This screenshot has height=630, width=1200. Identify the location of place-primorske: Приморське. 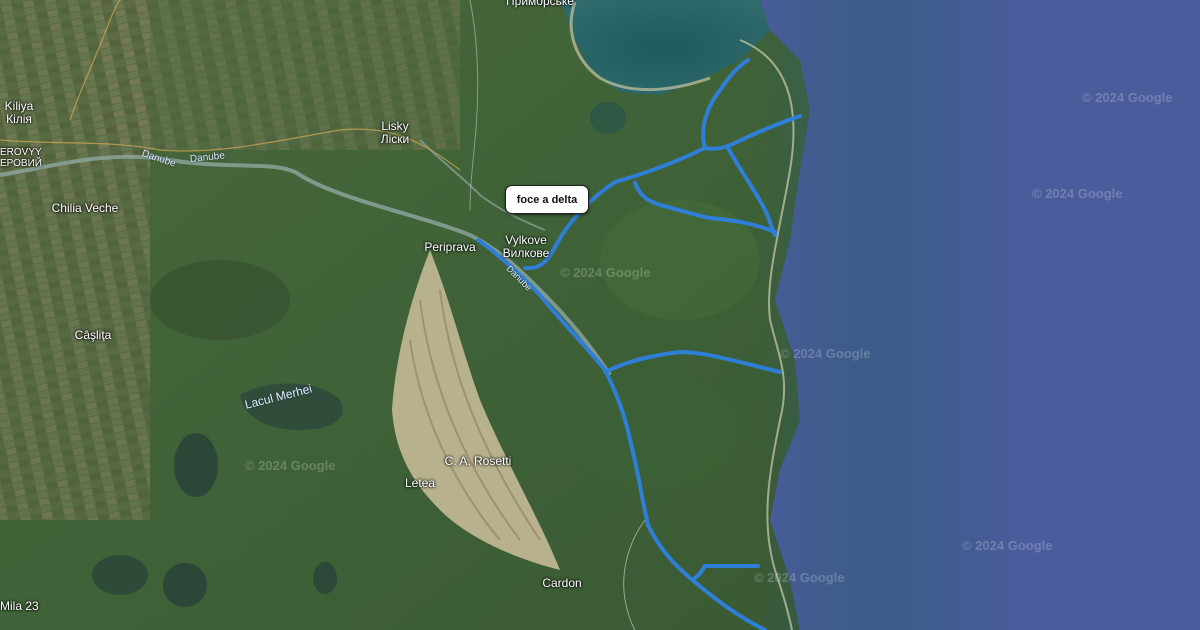
(540, 4).